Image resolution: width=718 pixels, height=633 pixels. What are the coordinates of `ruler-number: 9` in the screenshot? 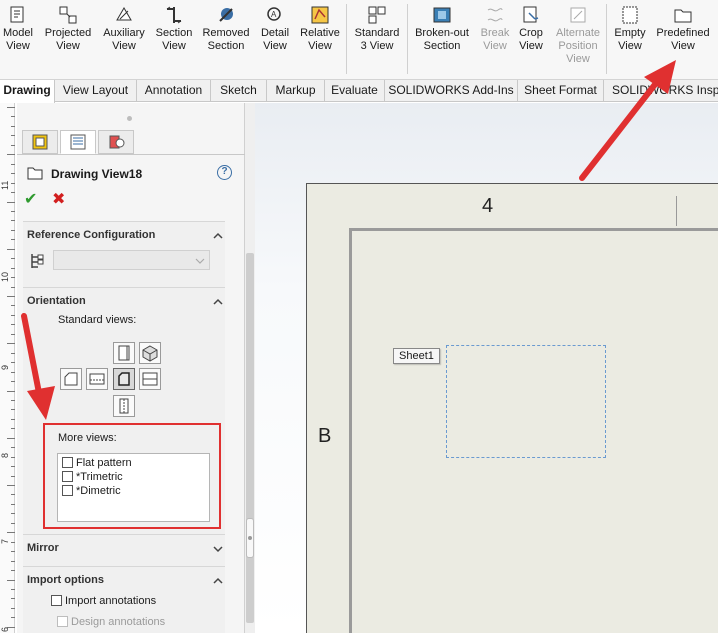 It's located at (5, 367).